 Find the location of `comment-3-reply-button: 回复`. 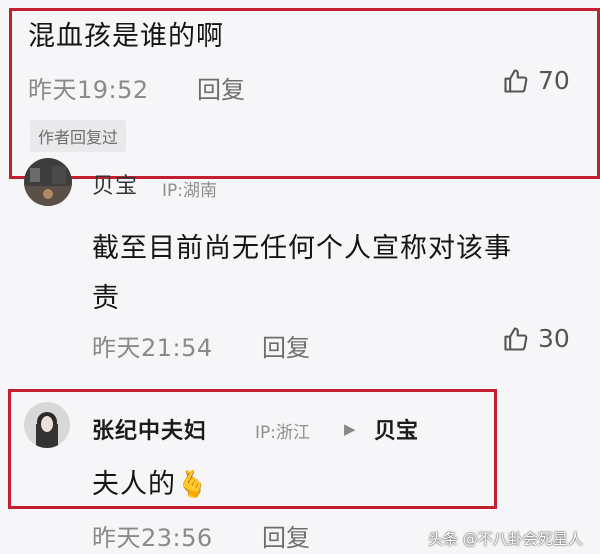

comment-3-reply-button: 回复 is located at coordinates (286, 535).